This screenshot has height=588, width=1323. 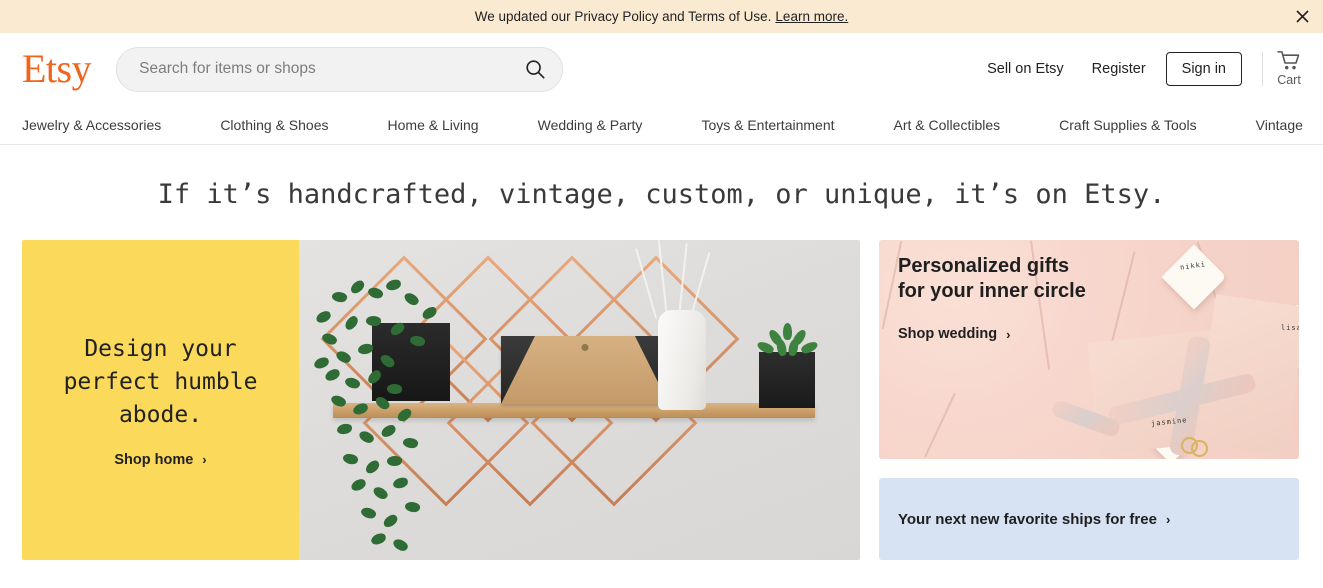 What do you see at coordinates (767, 125) in the screenshot?
I see `nav-item-toys-entertainment: Toys & Entertainment` at bounding box center [767, 125].